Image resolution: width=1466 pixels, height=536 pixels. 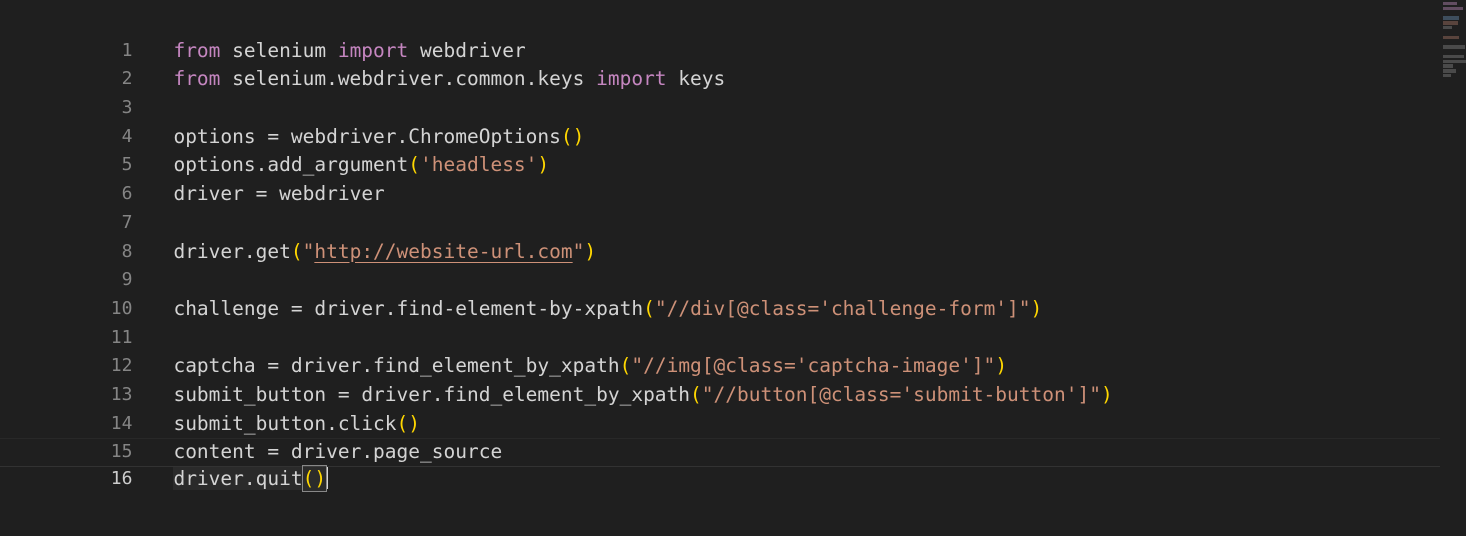 What do you see at coordinates (121, 479) in the screenshot?
I see `line-number-16: 16` at bounding box center [121, 479].